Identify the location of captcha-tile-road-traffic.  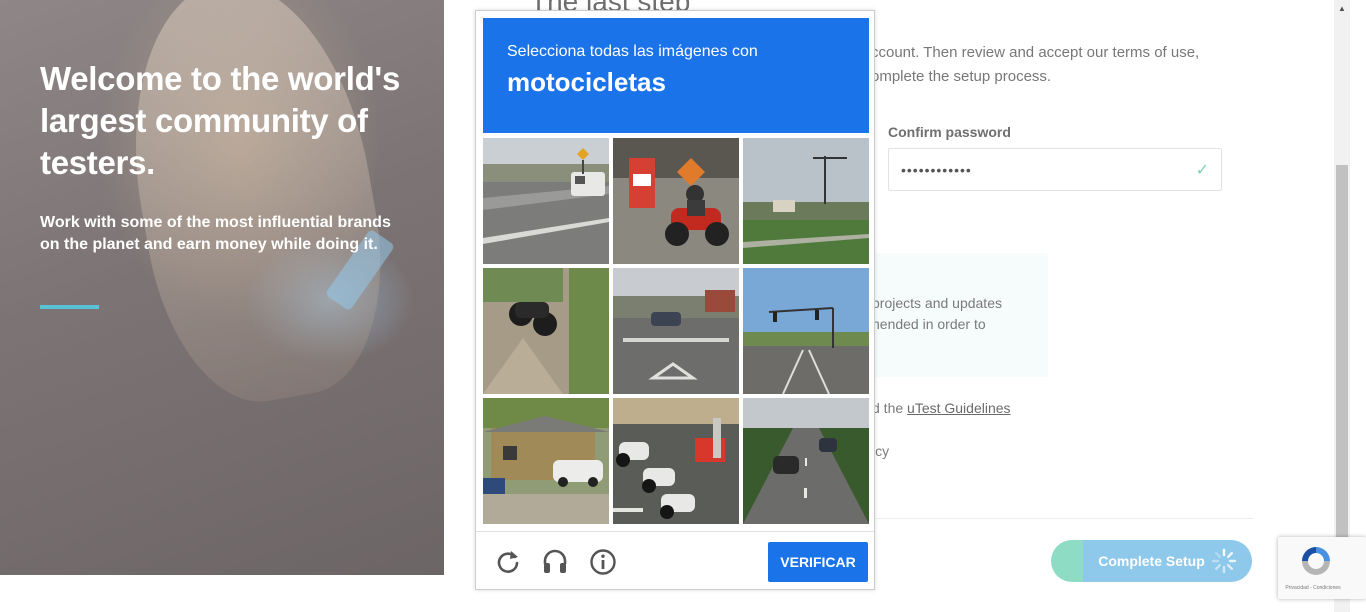
(806, 461).